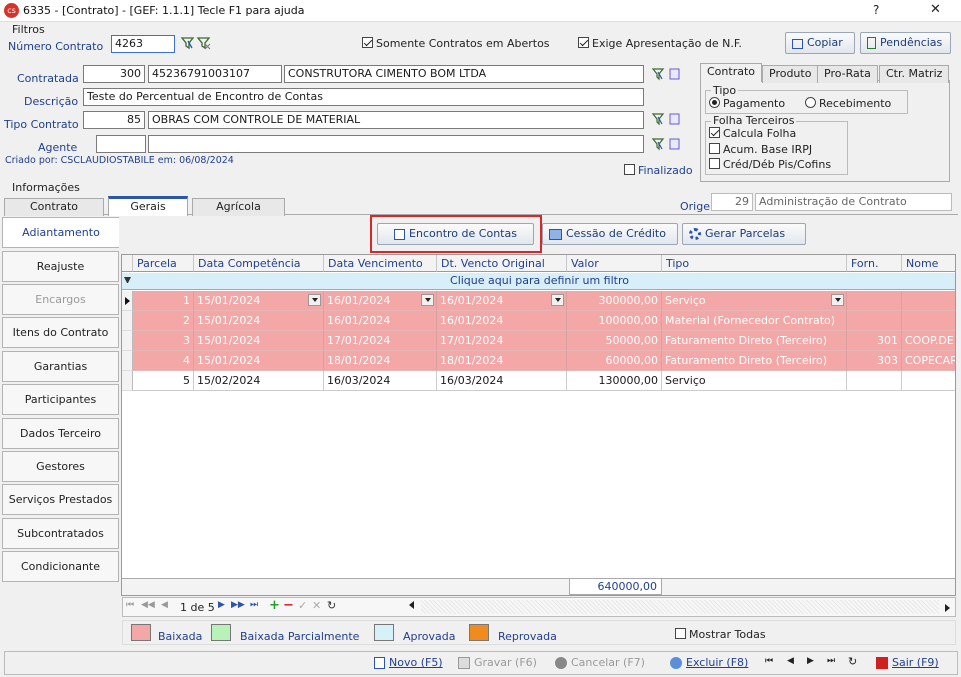 This screenshot has height=677, width=961. What do you see at coordinates (907, 662) in the screenshot?
I see `sair-button: Sair (F9)` at bounding box center [907, 662].